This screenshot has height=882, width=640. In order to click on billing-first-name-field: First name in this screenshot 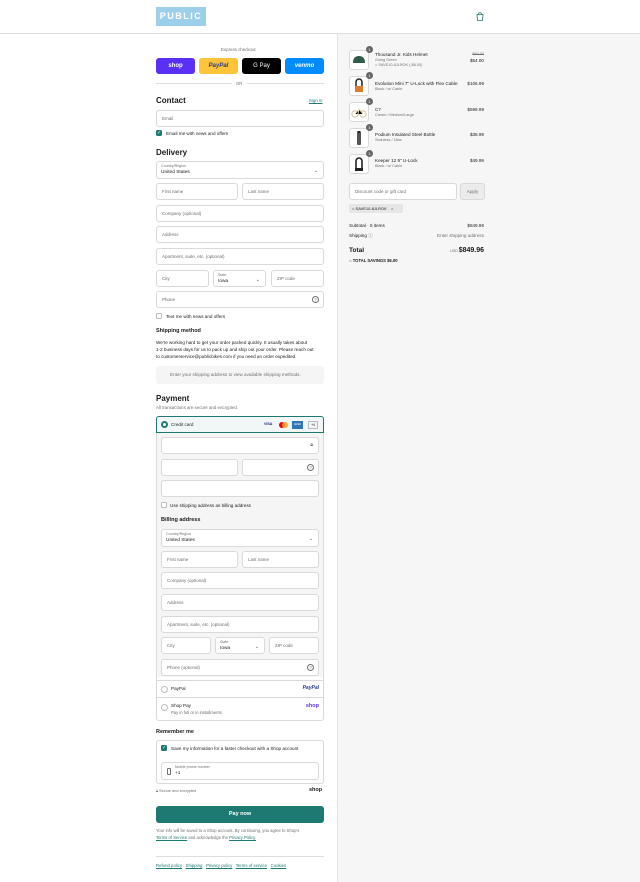, I will do `click(199, 559)`.